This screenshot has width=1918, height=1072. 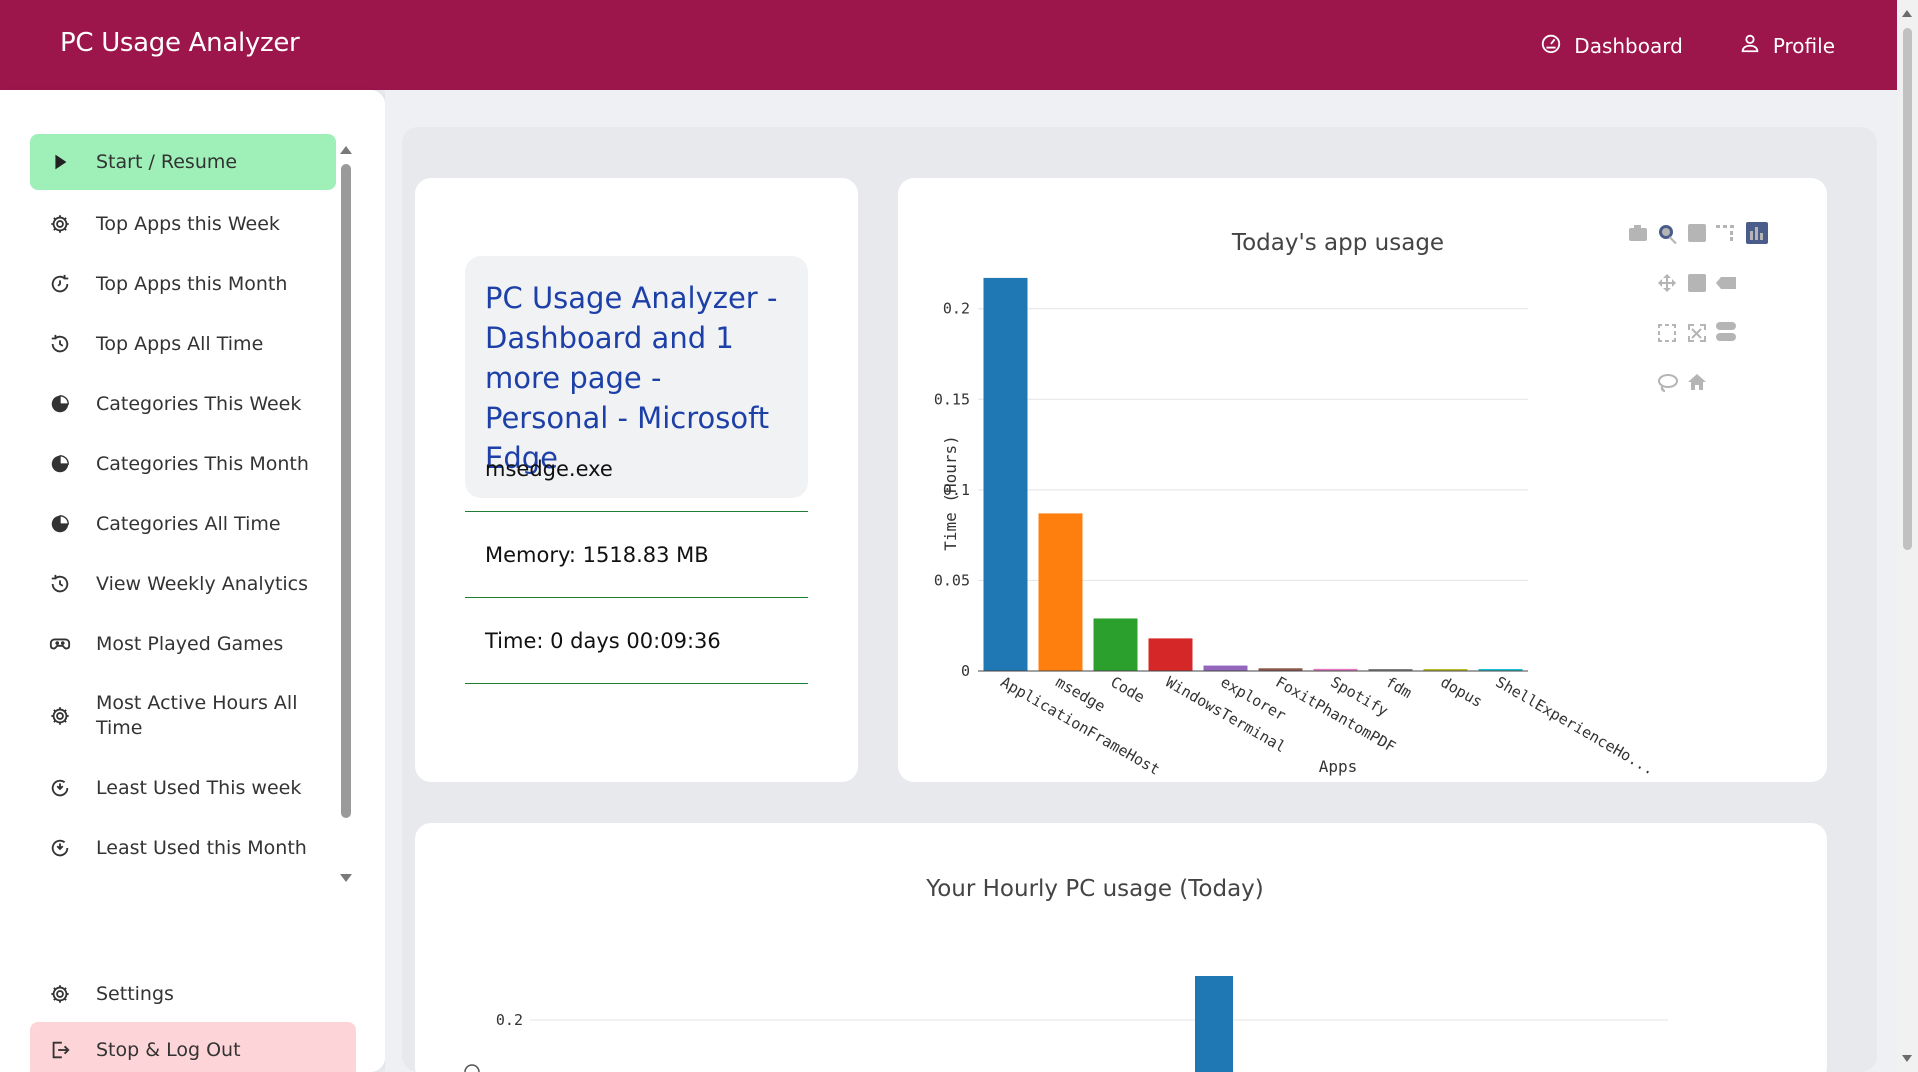 I want to click on box-select-icon, so click(x=1667, y=333).